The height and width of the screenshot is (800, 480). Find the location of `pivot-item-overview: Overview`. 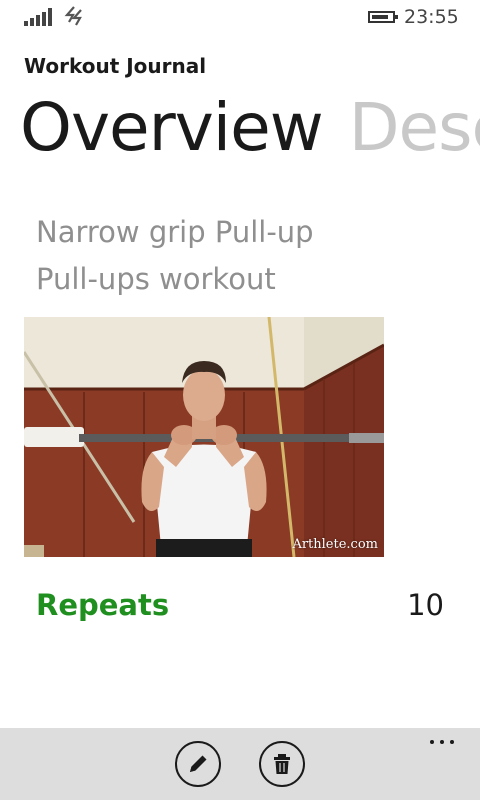

pivot-item-overview: Overview is located at coordinates (172, 127).